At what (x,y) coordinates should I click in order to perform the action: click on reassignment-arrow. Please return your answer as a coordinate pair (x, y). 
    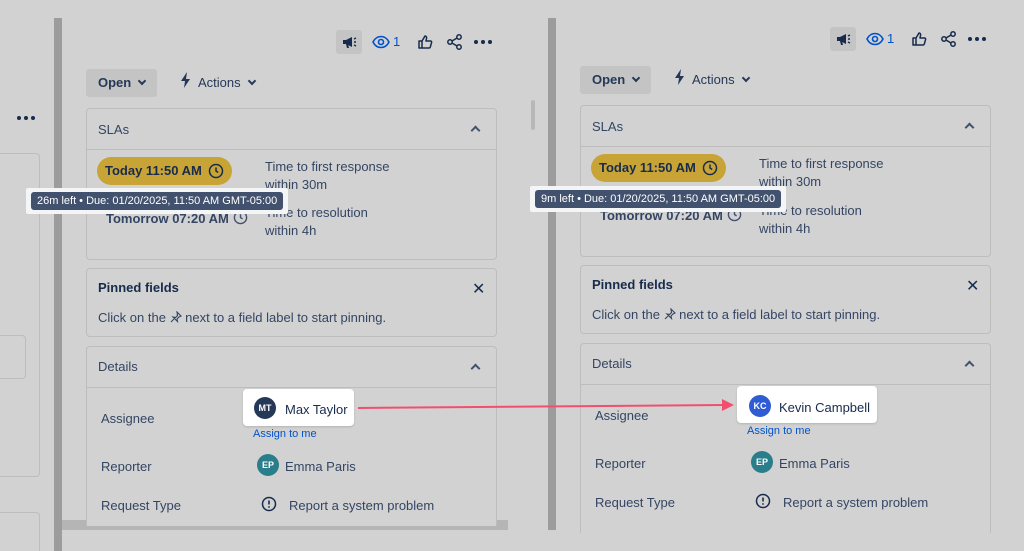
    Looking at the image, I should click on (545, 405).